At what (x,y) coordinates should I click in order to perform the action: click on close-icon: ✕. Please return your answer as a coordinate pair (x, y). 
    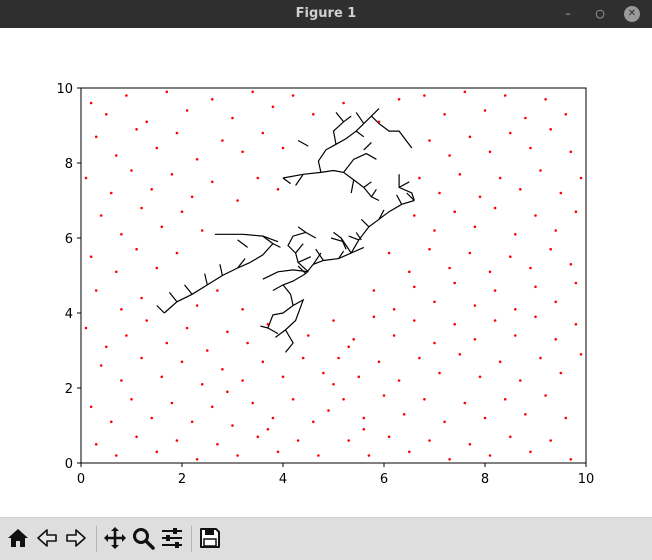
    Looking at the image, I should click on (632, 13).